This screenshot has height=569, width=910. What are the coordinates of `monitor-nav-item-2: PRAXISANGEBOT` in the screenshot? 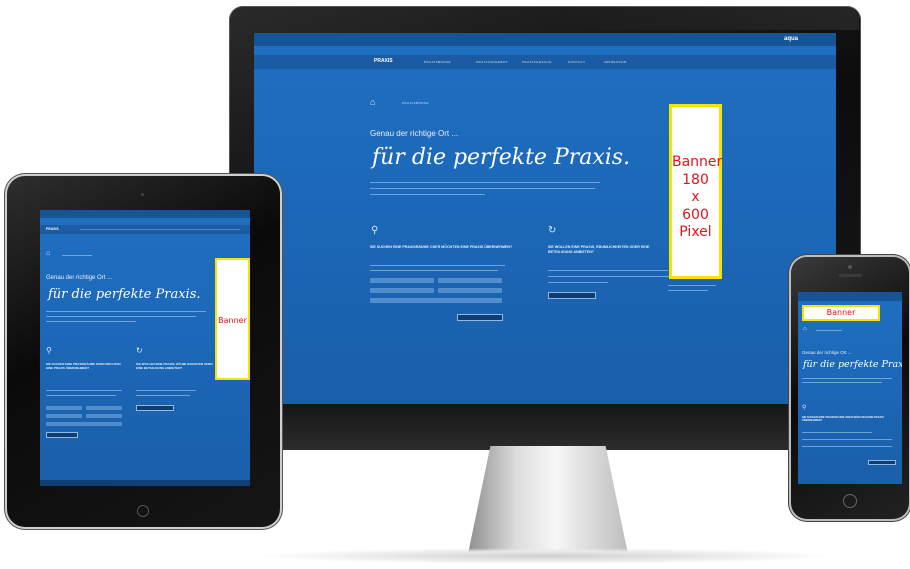 It's located at (492, 62).